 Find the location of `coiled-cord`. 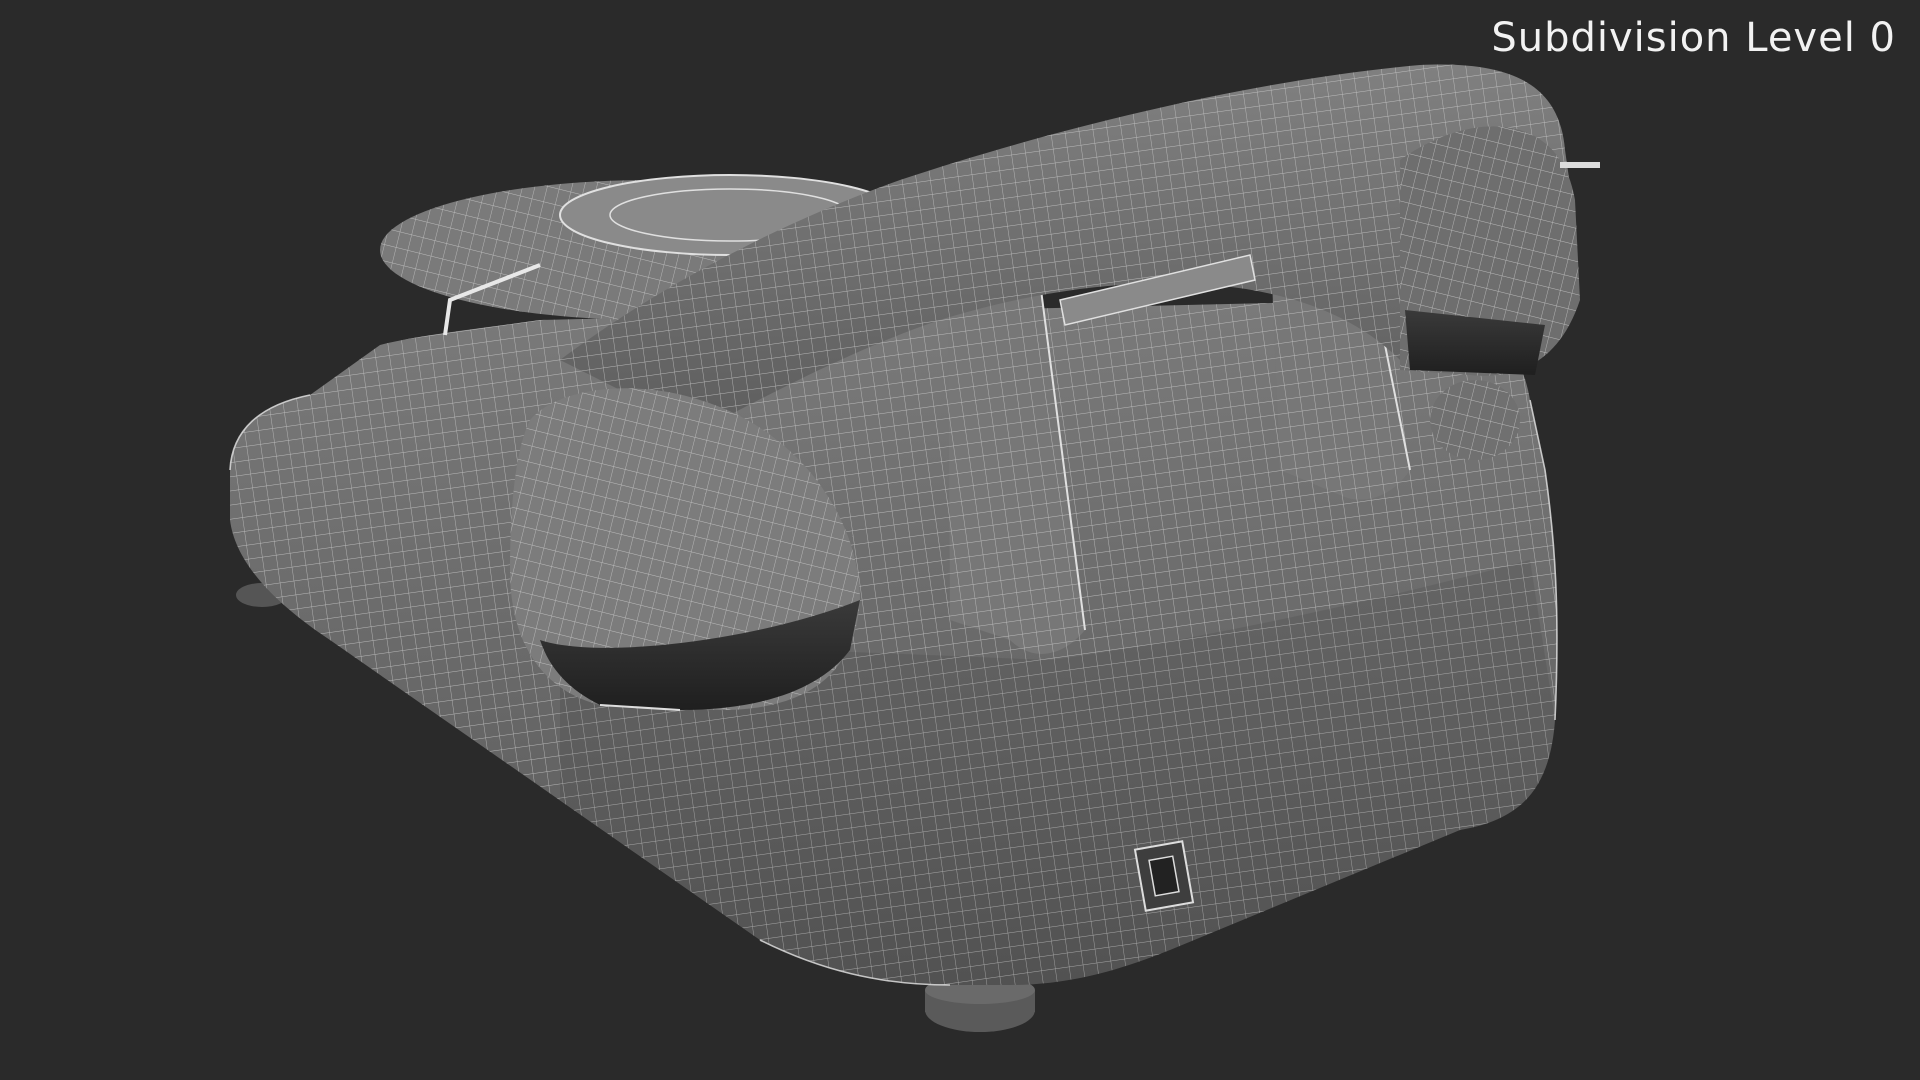

coiled-cord is located at coordinates (1475, 420).